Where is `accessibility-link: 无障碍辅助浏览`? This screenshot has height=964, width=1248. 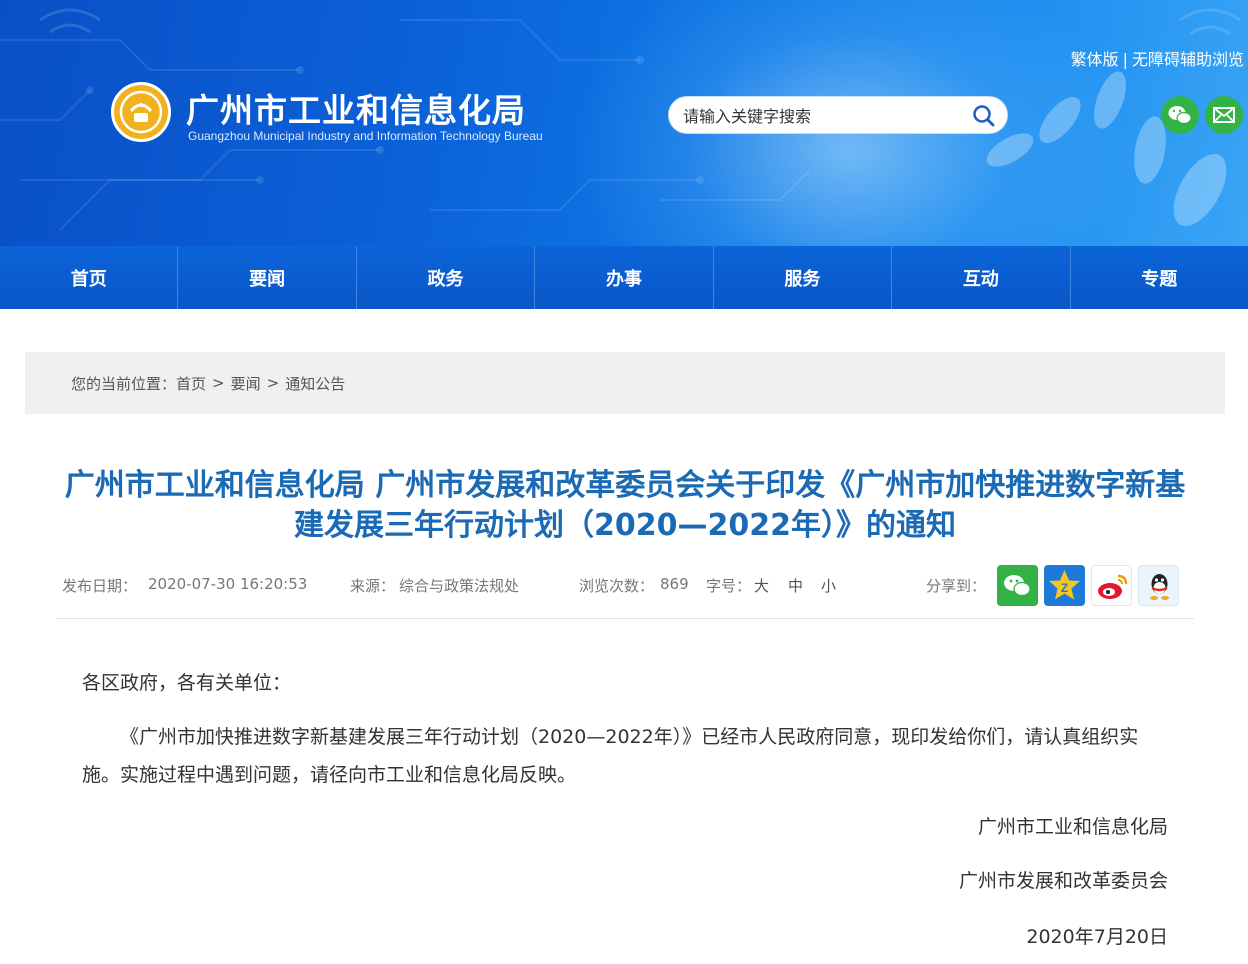 accessibility-link: 无障碍辅助浏览 is located at coordinates (1188, 59).